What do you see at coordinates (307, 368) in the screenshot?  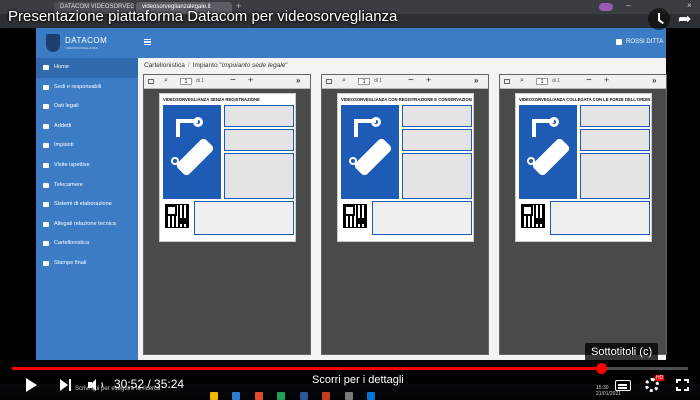 I see `progress-fill` at bounding box center [307, 368].